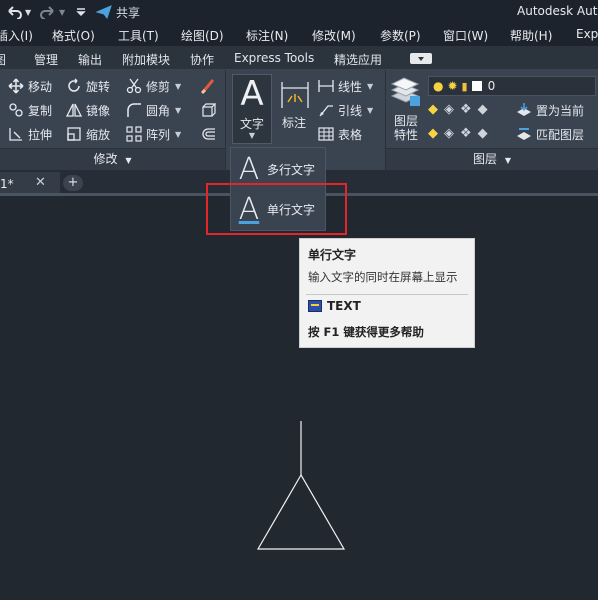 The image size is (598, 600). I want to click on tab-output: 输出, so click(90, 59).